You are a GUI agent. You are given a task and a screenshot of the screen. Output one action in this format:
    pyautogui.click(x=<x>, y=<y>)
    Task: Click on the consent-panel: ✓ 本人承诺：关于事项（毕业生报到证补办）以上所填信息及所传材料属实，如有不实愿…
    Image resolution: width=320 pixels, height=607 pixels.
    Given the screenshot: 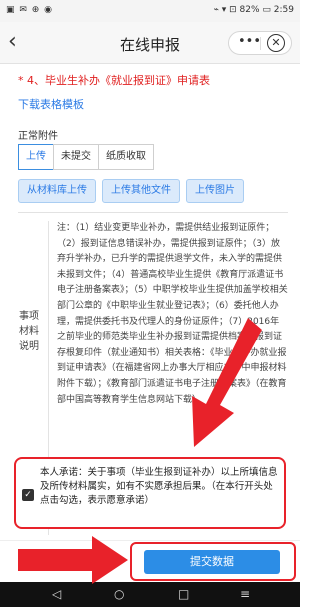 What is the action you would take?
    pyautogui.click(x=150, y=493)
    